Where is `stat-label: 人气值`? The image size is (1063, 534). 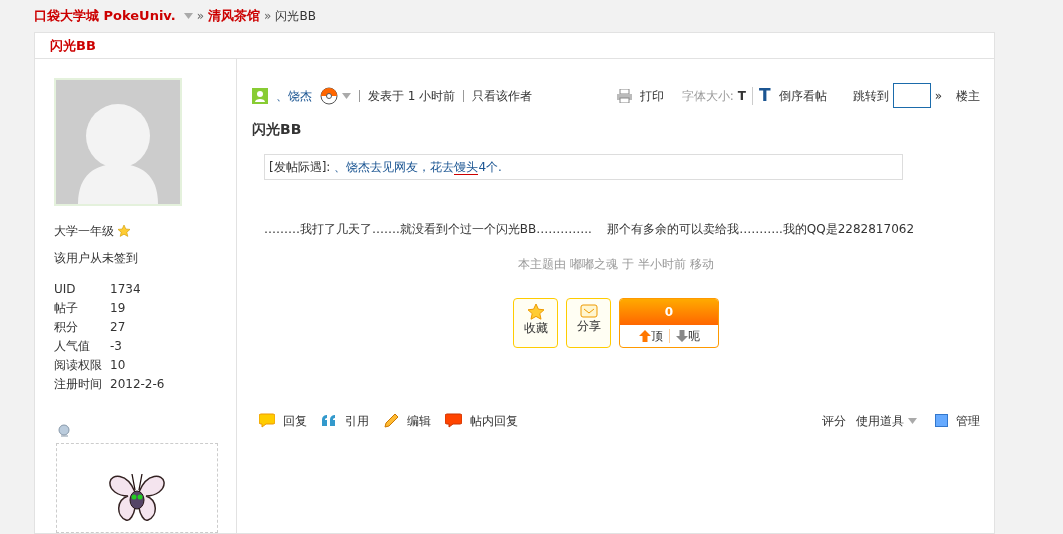
stat-label: 人气值 is located at coordinates (72, 346).